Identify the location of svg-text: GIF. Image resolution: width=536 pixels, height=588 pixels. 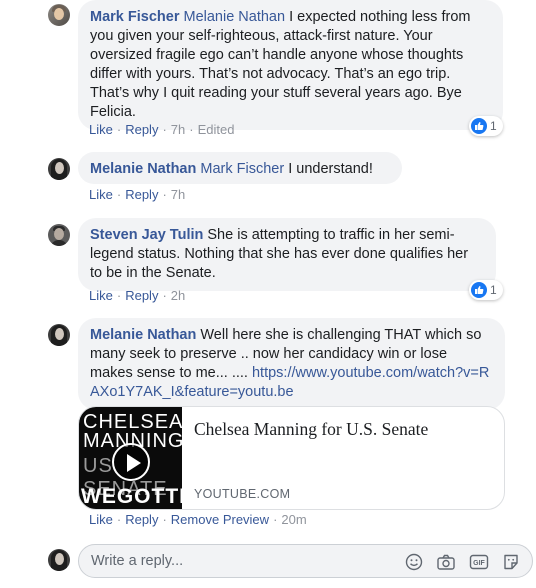
(479, 563).